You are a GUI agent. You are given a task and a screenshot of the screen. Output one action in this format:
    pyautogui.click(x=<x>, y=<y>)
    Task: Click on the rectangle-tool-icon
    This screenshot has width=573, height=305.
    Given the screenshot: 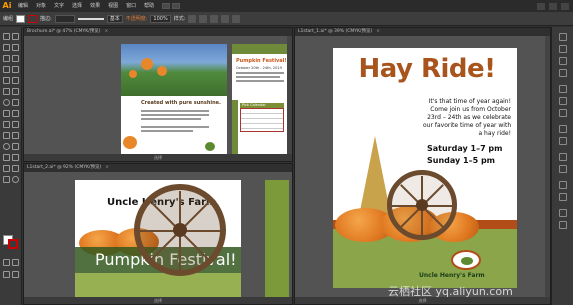 What is the action you would take?
    pyautogui.click(x=15, y=69)
    